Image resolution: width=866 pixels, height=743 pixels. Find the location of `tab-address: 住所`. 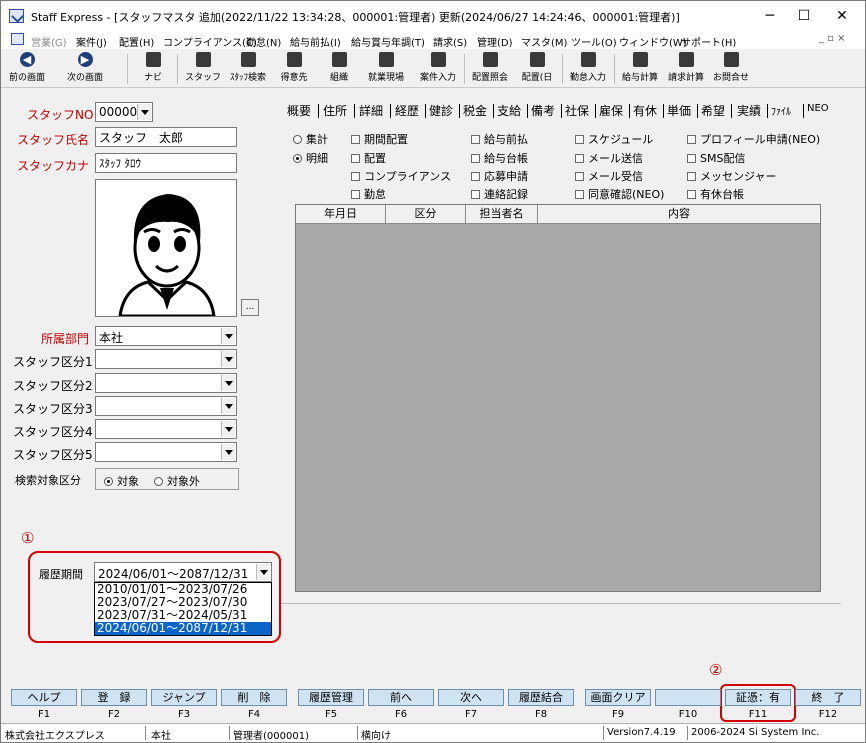

tab-address: 住所 is located at coordinates (335, 110).